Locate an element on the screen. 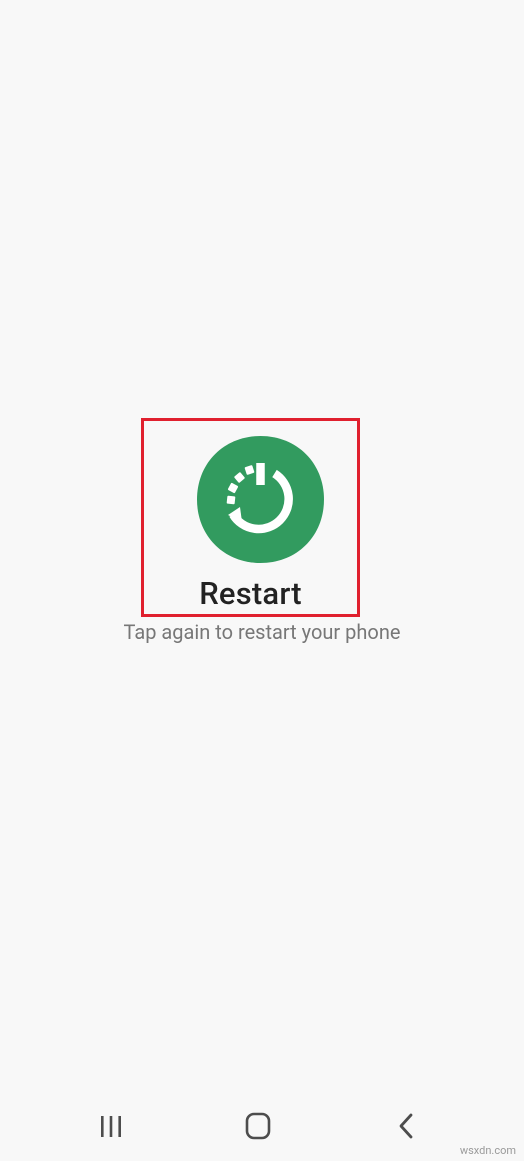 This screenshot has width=524, height=1161. restart-label: Restart is located at coordinates (250, 593).